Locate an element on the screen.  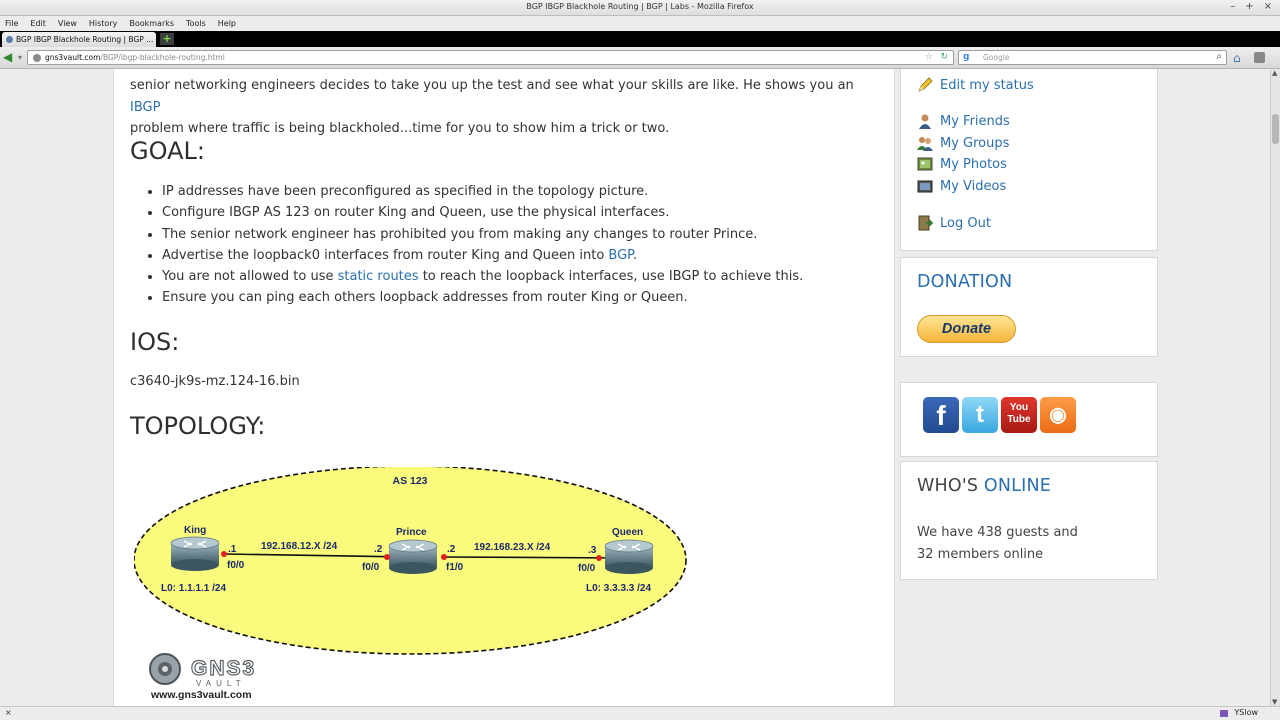
menu-file: File is located at coordinates (11, 23).